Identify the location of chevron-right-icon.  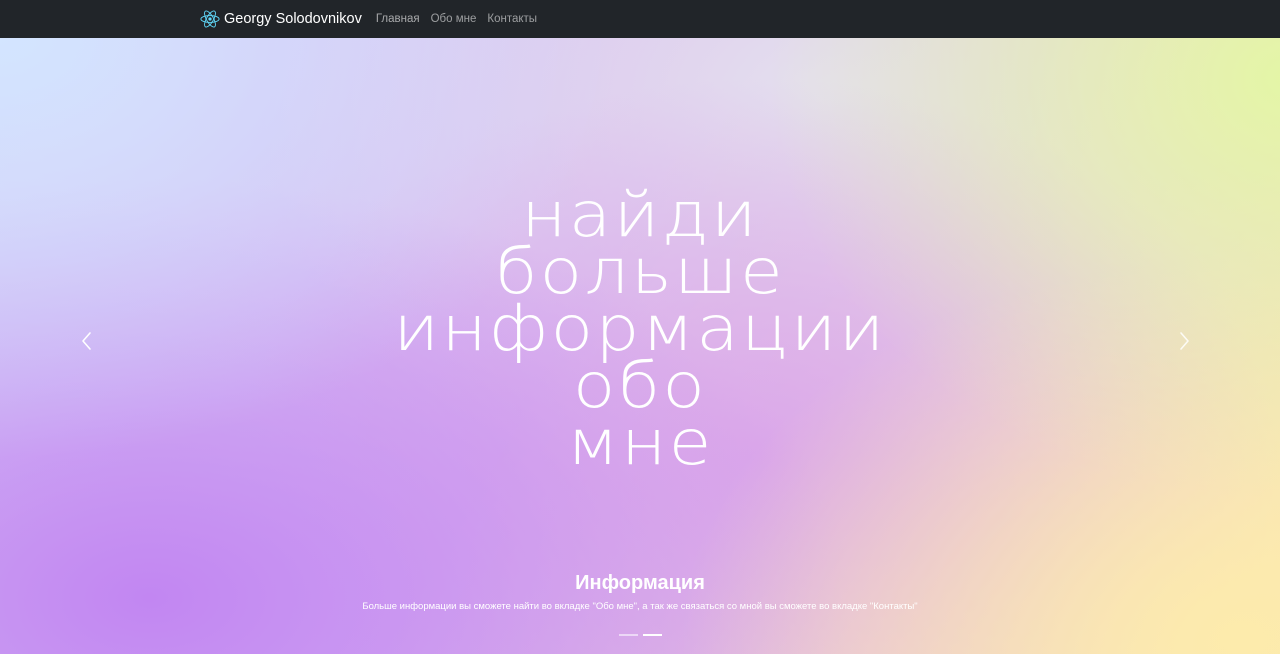
(1184, 343).